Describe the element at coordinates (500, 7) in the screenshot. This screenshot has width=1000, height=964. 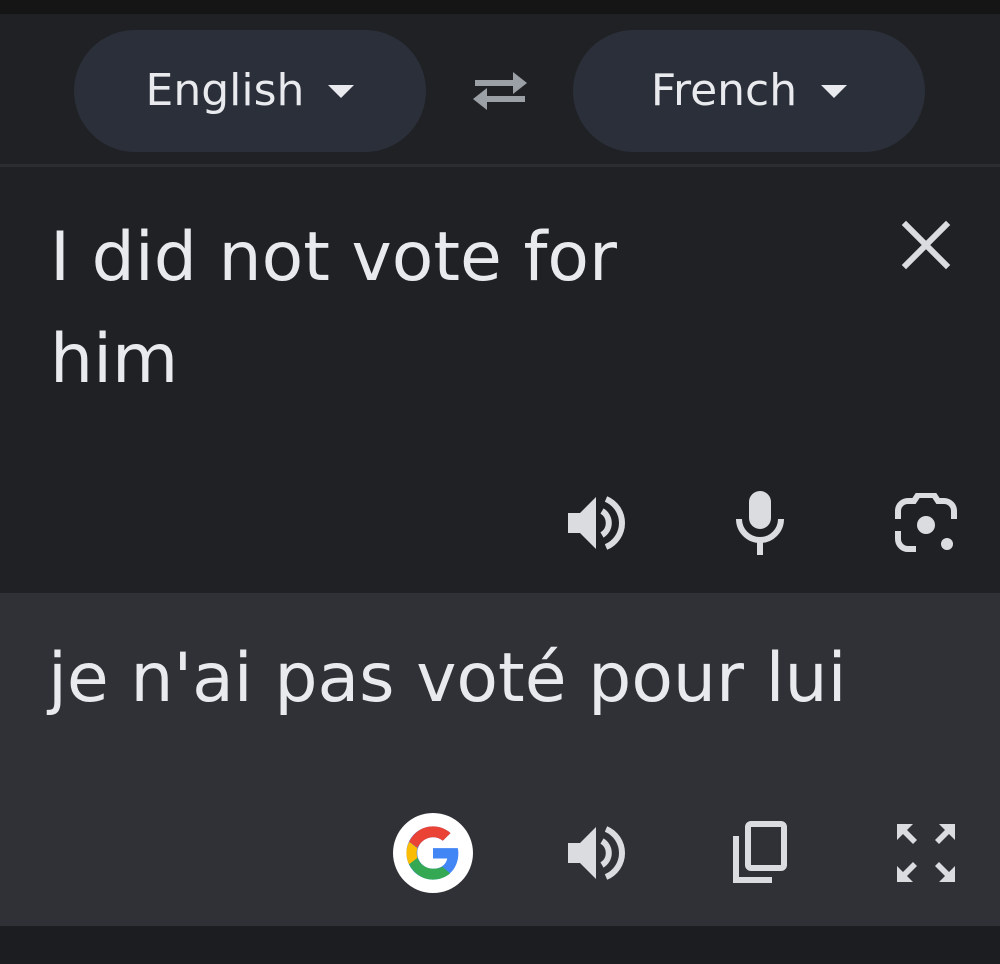
I see `status-strip` at that location.